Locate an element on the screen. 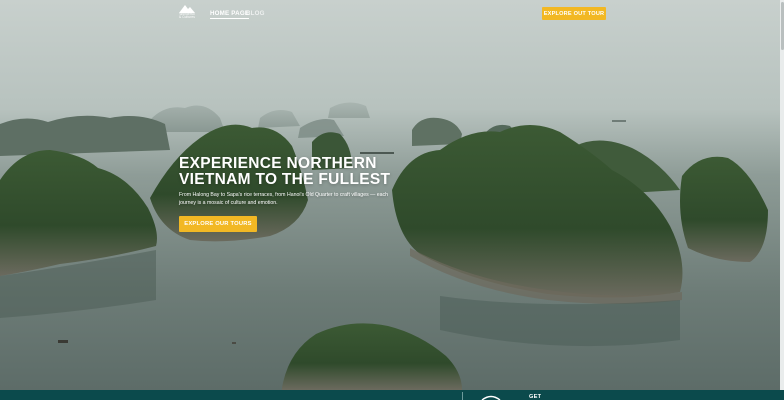  arch-icon is located at coordinates (491, 397).